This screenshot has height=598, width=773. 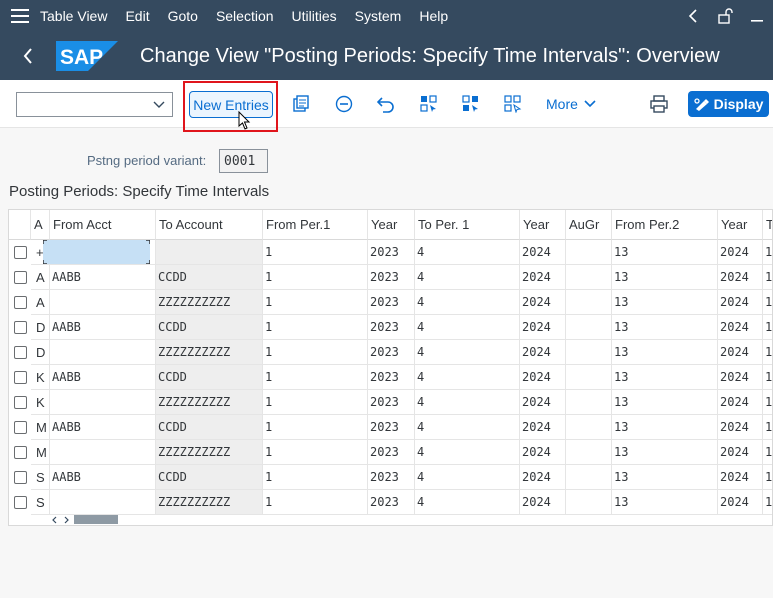 I want to click on command-field, so click(x=94, y=104).